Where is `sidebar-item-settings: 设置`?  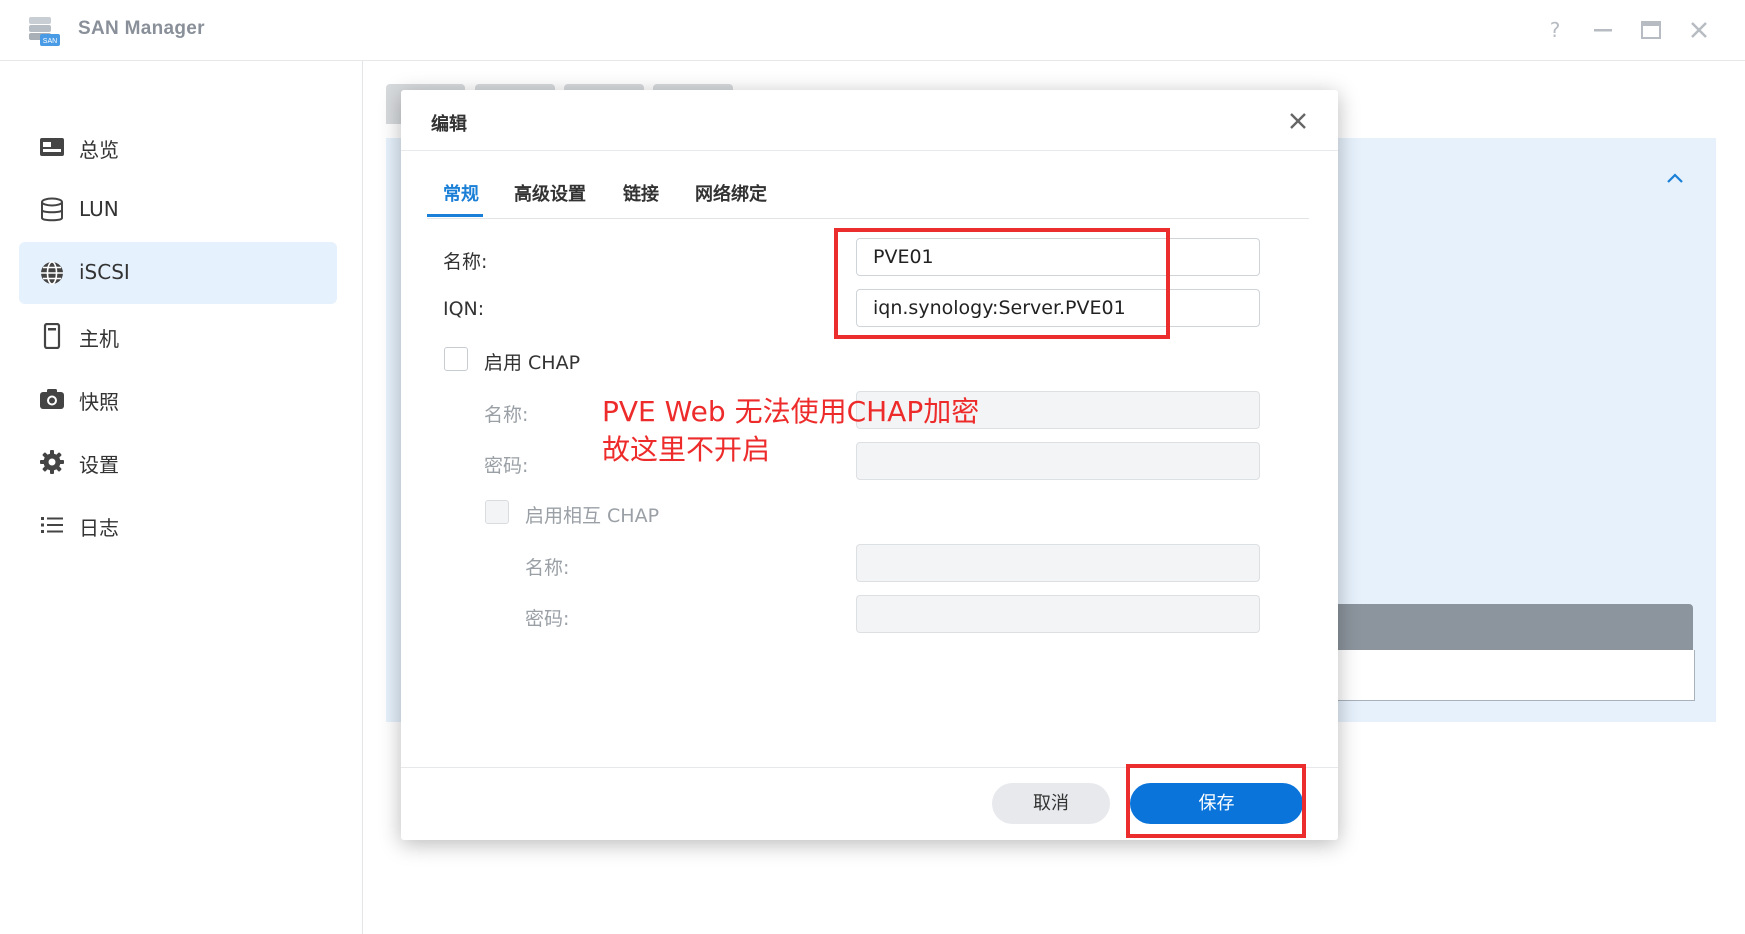
sidebar-item-settings: 设置 is located at coordinates (178, 462).